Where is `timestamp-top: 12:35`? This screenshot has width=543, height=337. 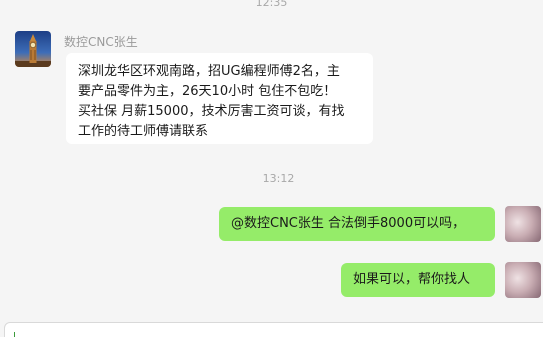 timestamp-top: 12:35 is located at coordinates (271, 4).